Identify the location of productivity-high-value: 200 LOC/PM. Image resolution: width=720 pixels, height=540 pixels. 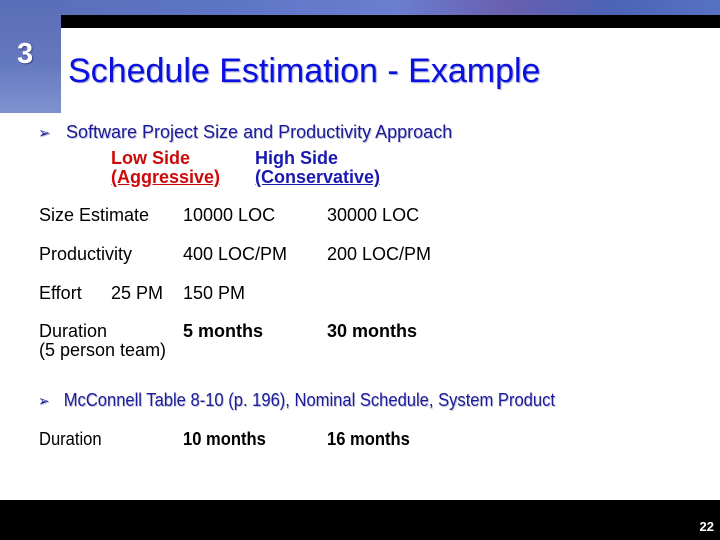
(379, 254).